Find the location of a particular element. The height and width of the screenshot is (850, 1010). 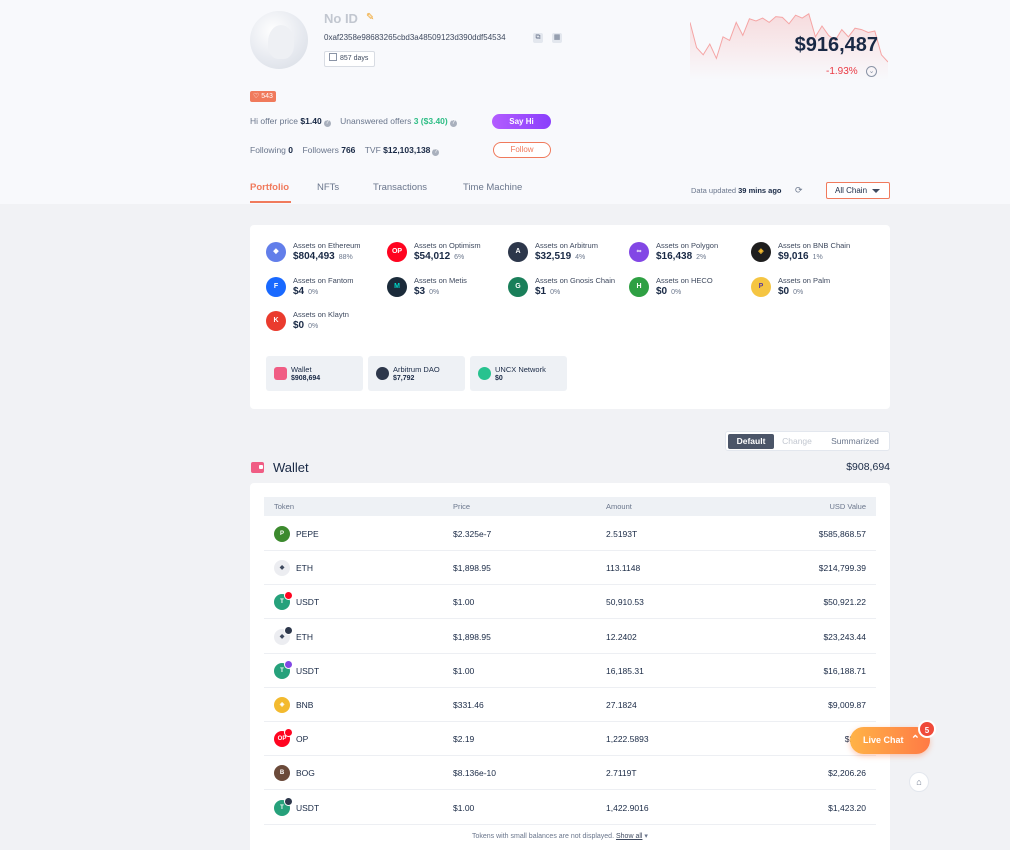

chain-item-bnb: ◈ Assets on BNB Chain $9,016 1% is located at coordinates (811, 254).